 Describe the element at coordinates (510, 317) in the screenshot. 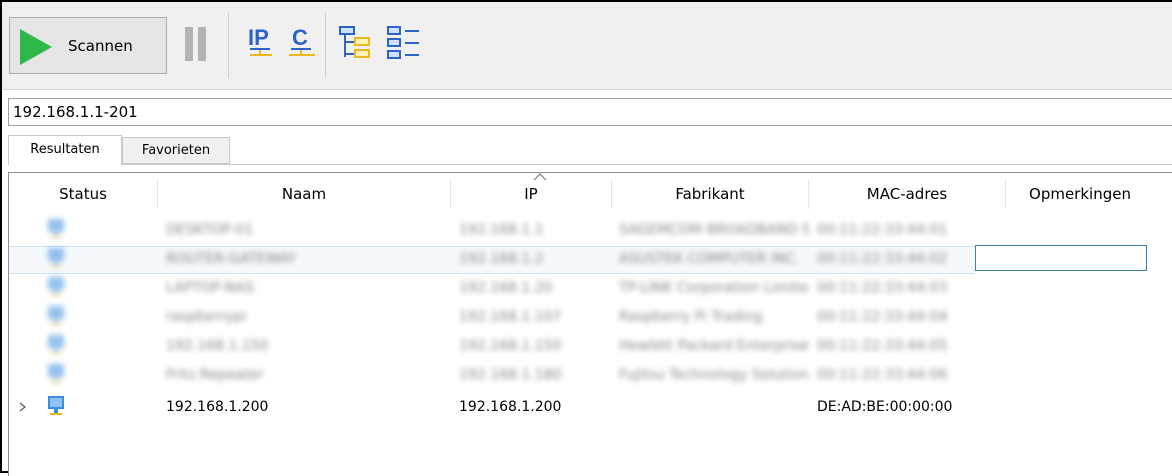

I see `cell-ip: 192.168.1.107` at that location.